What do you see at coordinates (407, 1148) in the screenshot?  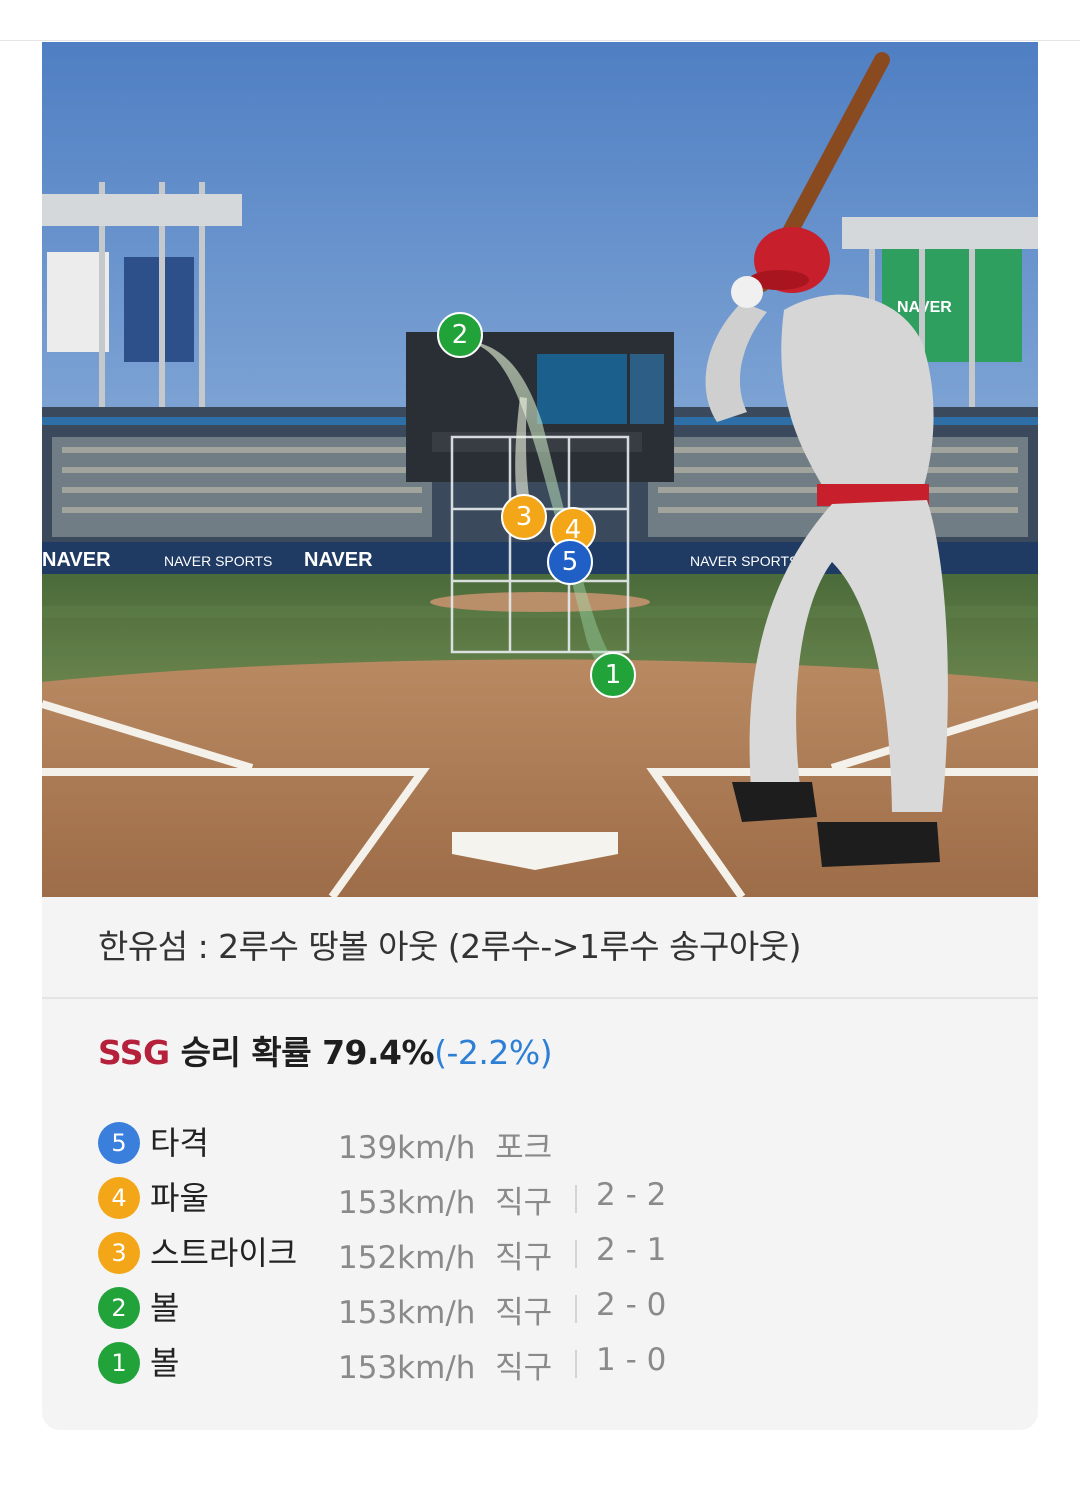 I see `pitch-speed: 139km/h` at bounding box center [407, 1148].